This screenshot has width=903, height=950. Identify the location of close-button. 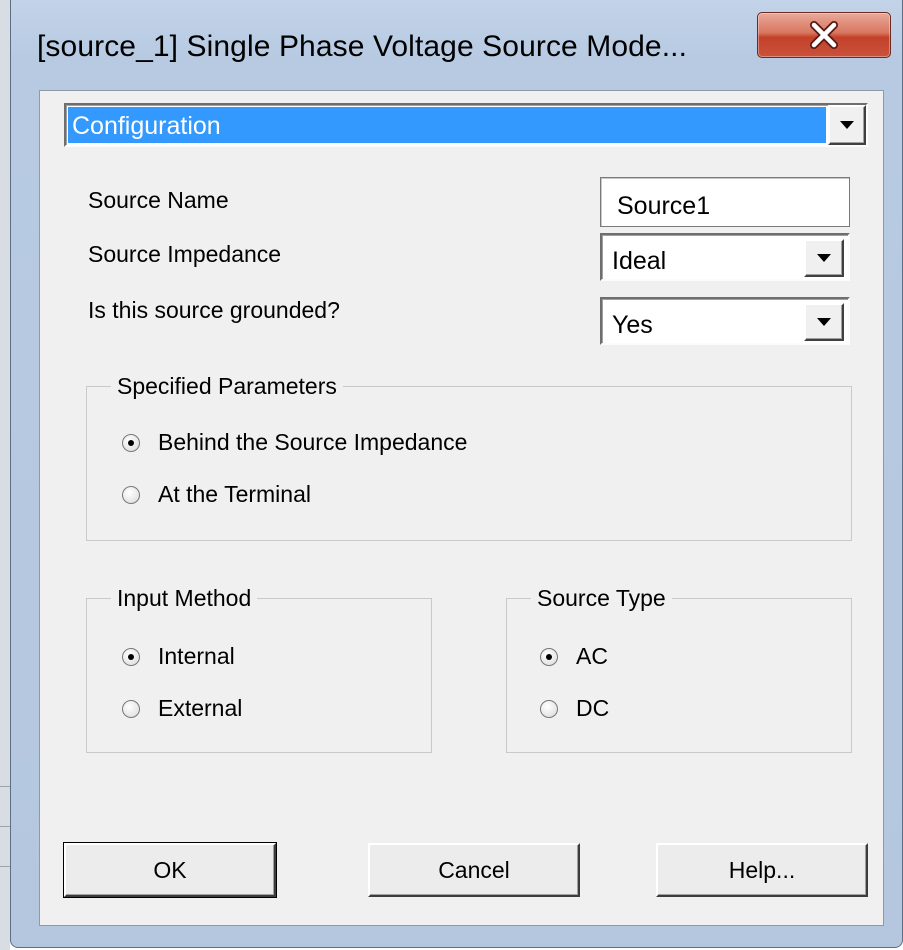
(824, 35).